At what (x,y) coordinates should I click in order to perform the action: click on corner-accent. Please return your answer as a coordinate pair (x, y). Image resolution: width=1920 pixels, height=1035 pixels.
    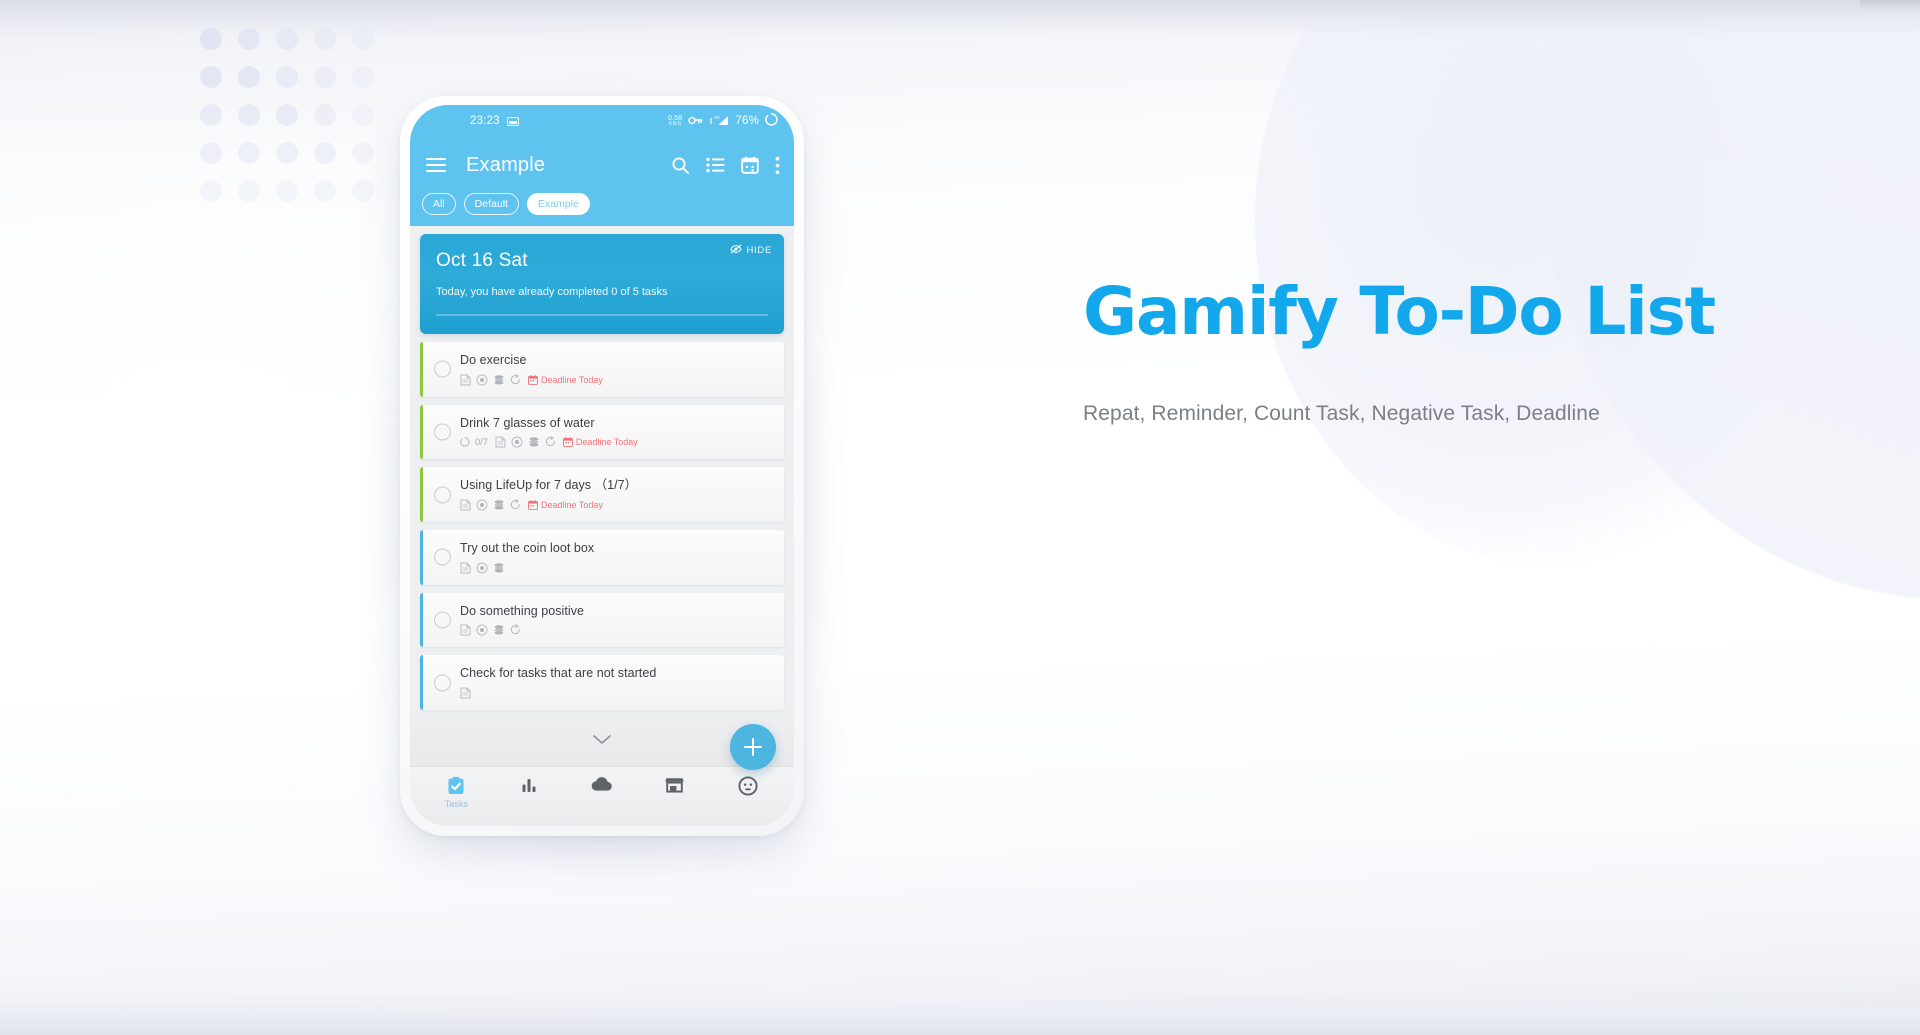
    Looking at the image, I should click on (1890, 5).